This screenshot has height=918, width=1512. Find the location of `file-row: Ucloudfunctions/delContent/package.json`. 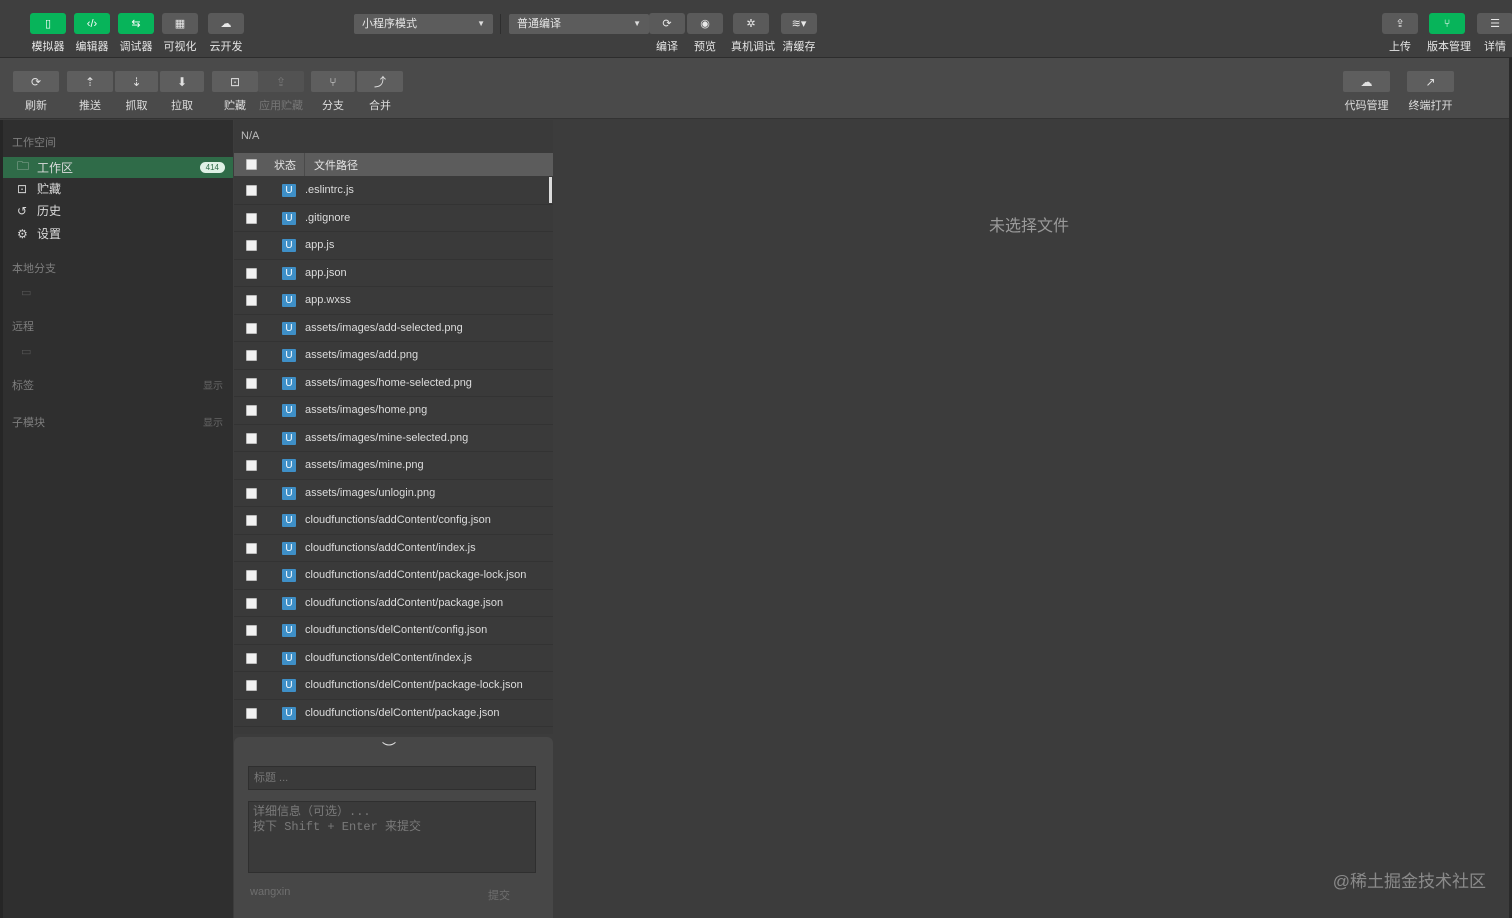

file-row: Ucloudfunctions/delContent/package.json is located at coordinates (393, 713).